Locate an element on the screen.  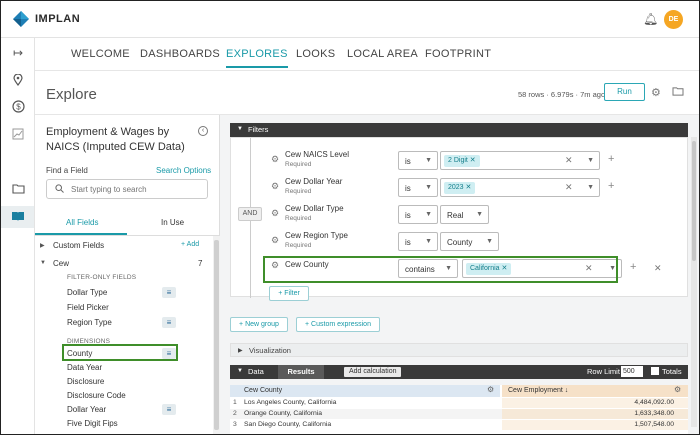
results-tab: Results is located at coordinates (301, 372).